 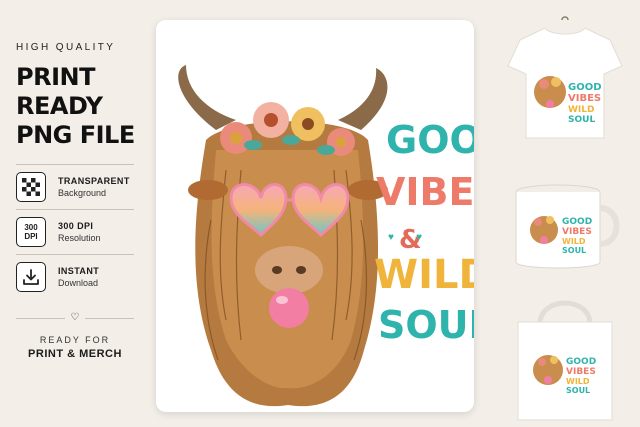 I want to click on dpi-badge-unit: DPI, so click(x=31, y=236).